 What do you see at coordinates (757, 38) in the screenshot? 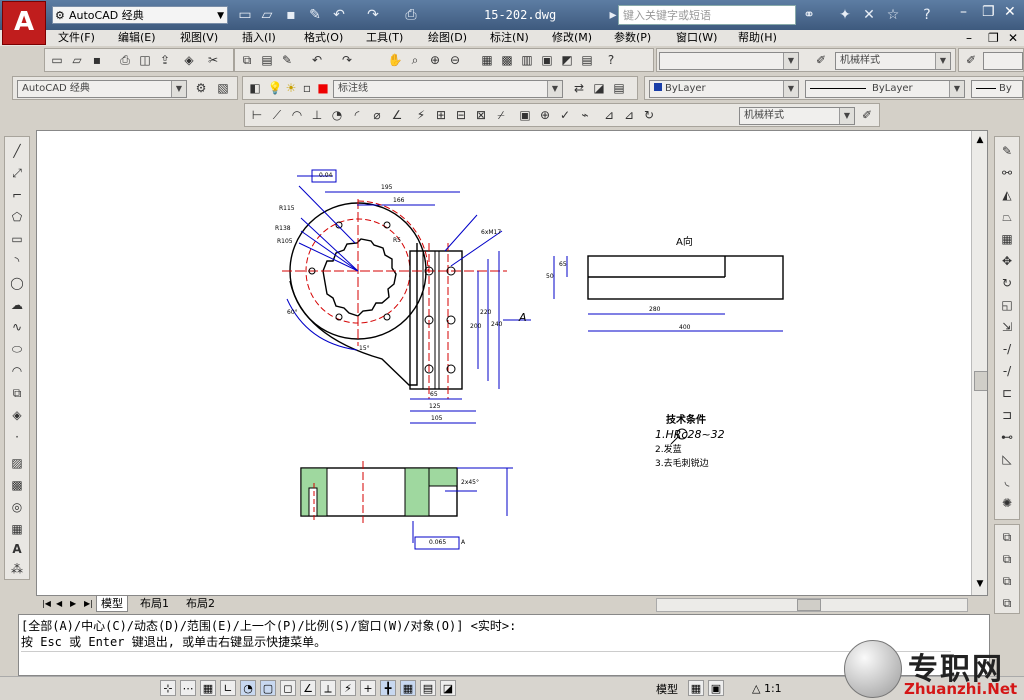
I see `menu-help: 帮助(H)` at bounding box center [757, 38].